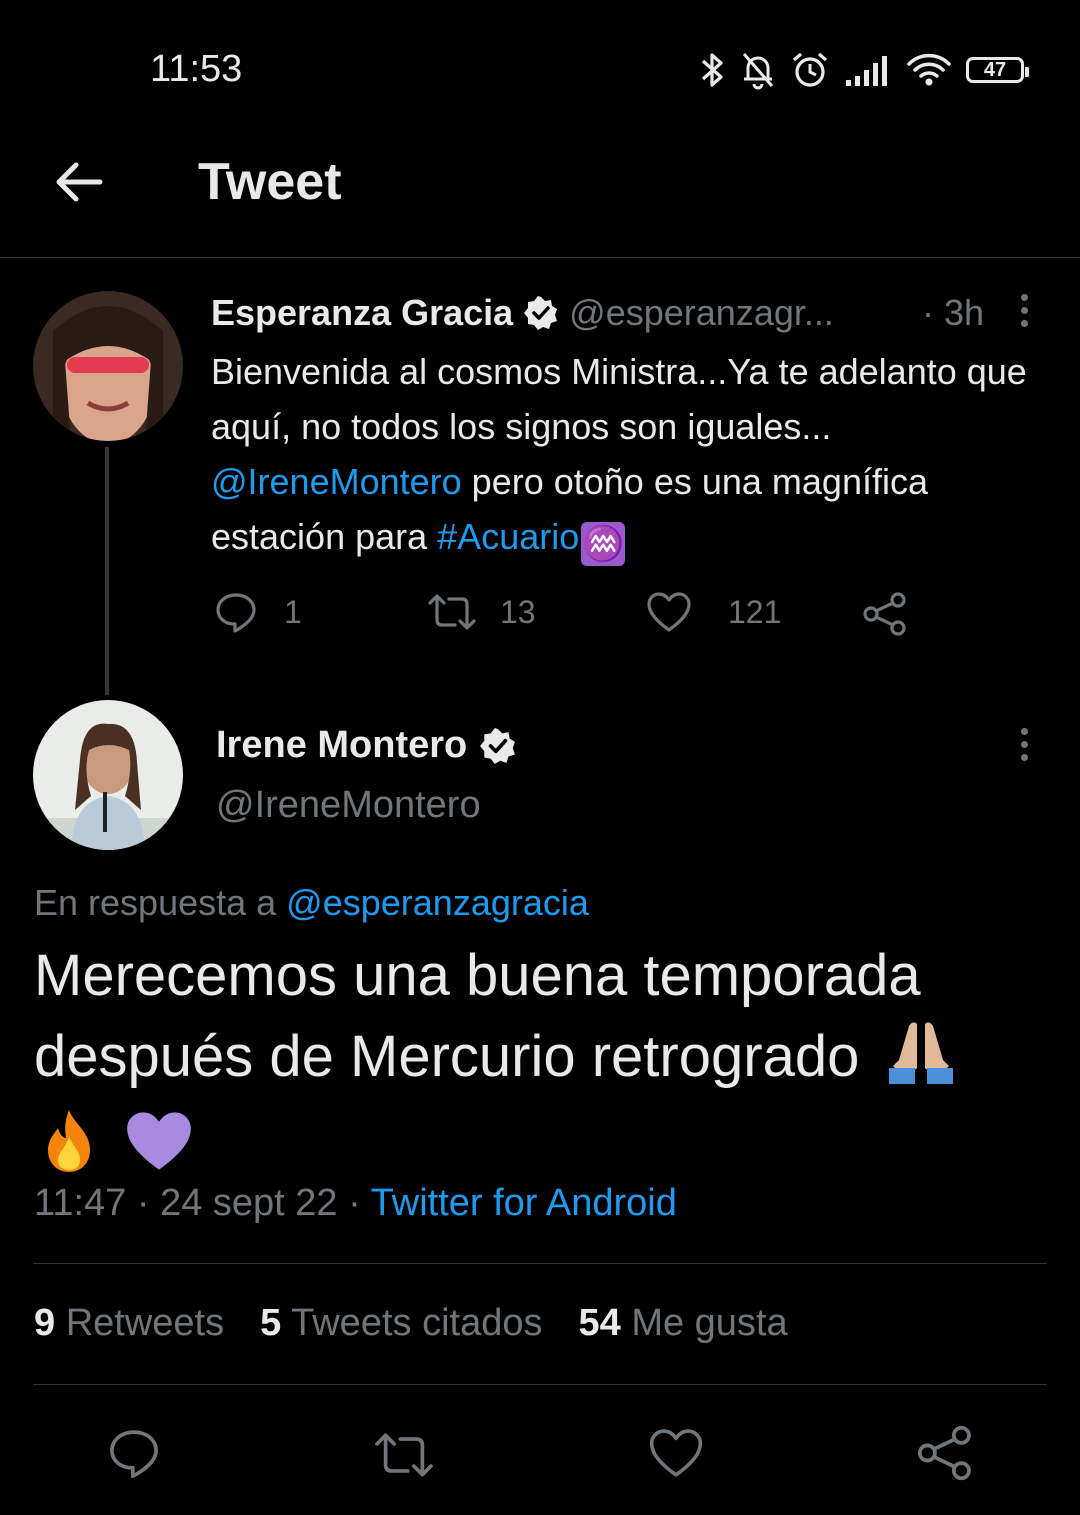 This screenshot has width=1080, height=1515. I want to click on avatar-irene, so click(108, 775).